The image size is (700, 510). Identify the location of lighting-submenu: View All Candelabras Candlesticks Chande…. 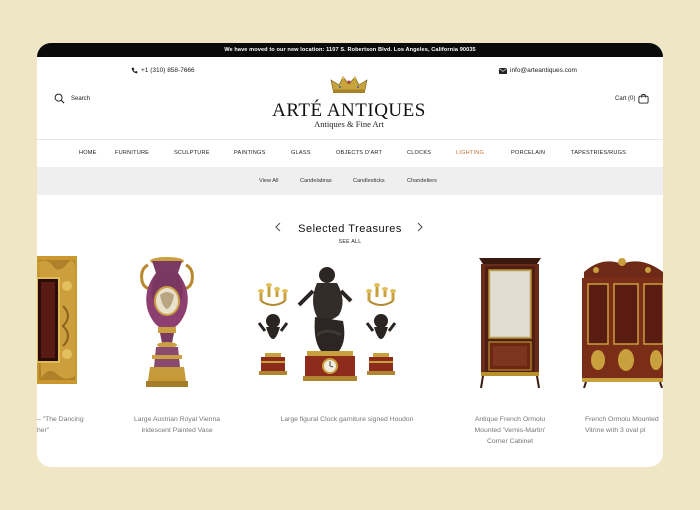
(350, 181).